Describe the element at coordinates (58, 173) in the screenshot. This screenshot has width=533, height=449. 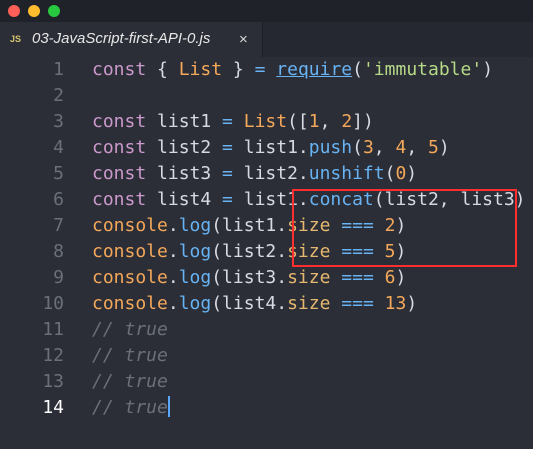
I see `line-number: 5` at that location.